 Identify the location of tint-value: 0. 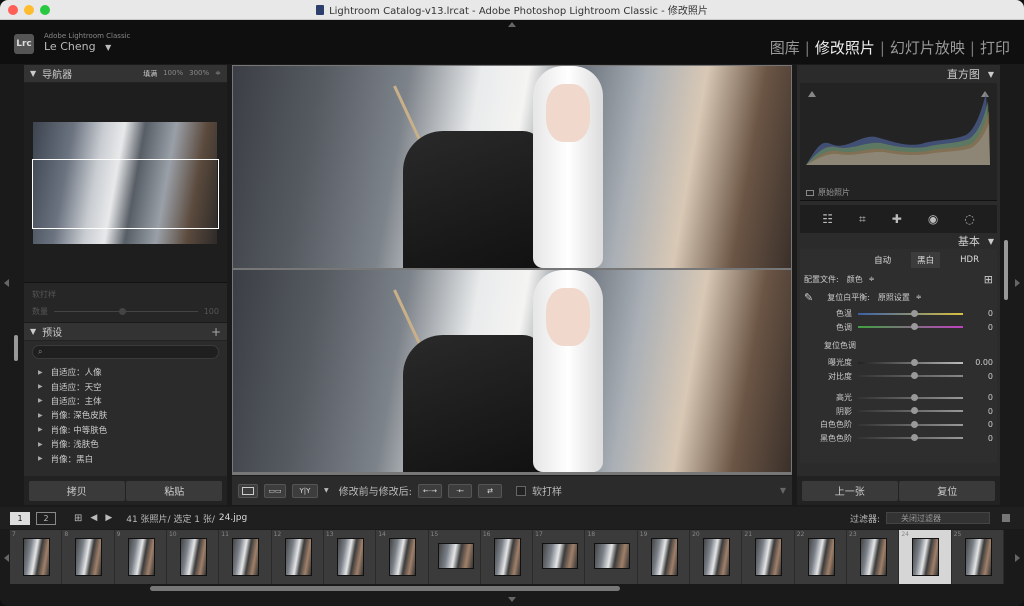
(978, 327).